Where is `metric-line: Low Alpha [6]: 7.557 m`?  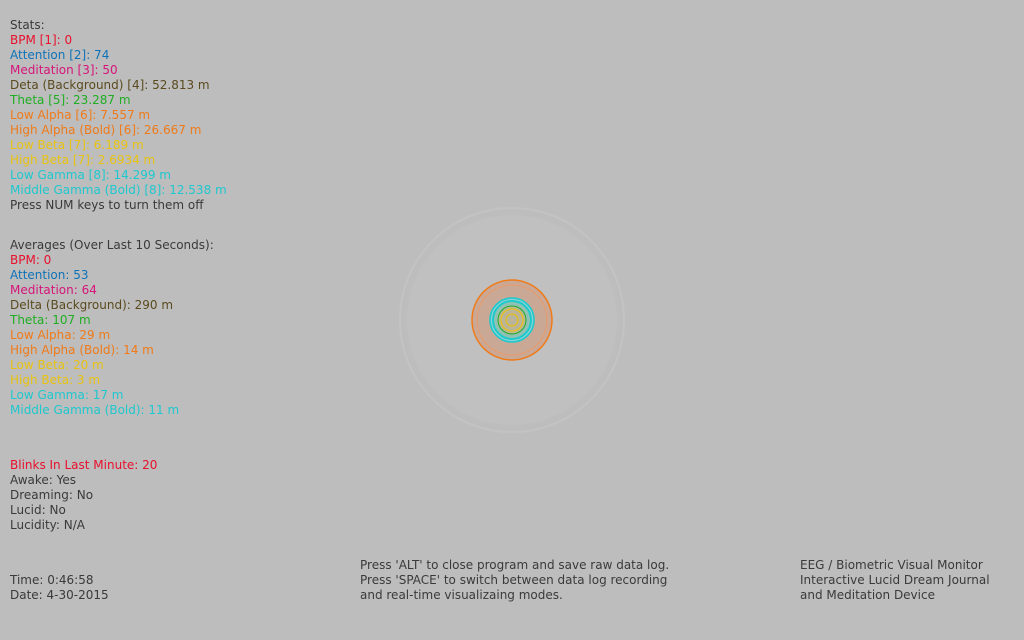
metric-line: Low Alpha [6]: 7.557 m is located at coordinates (80, 115).